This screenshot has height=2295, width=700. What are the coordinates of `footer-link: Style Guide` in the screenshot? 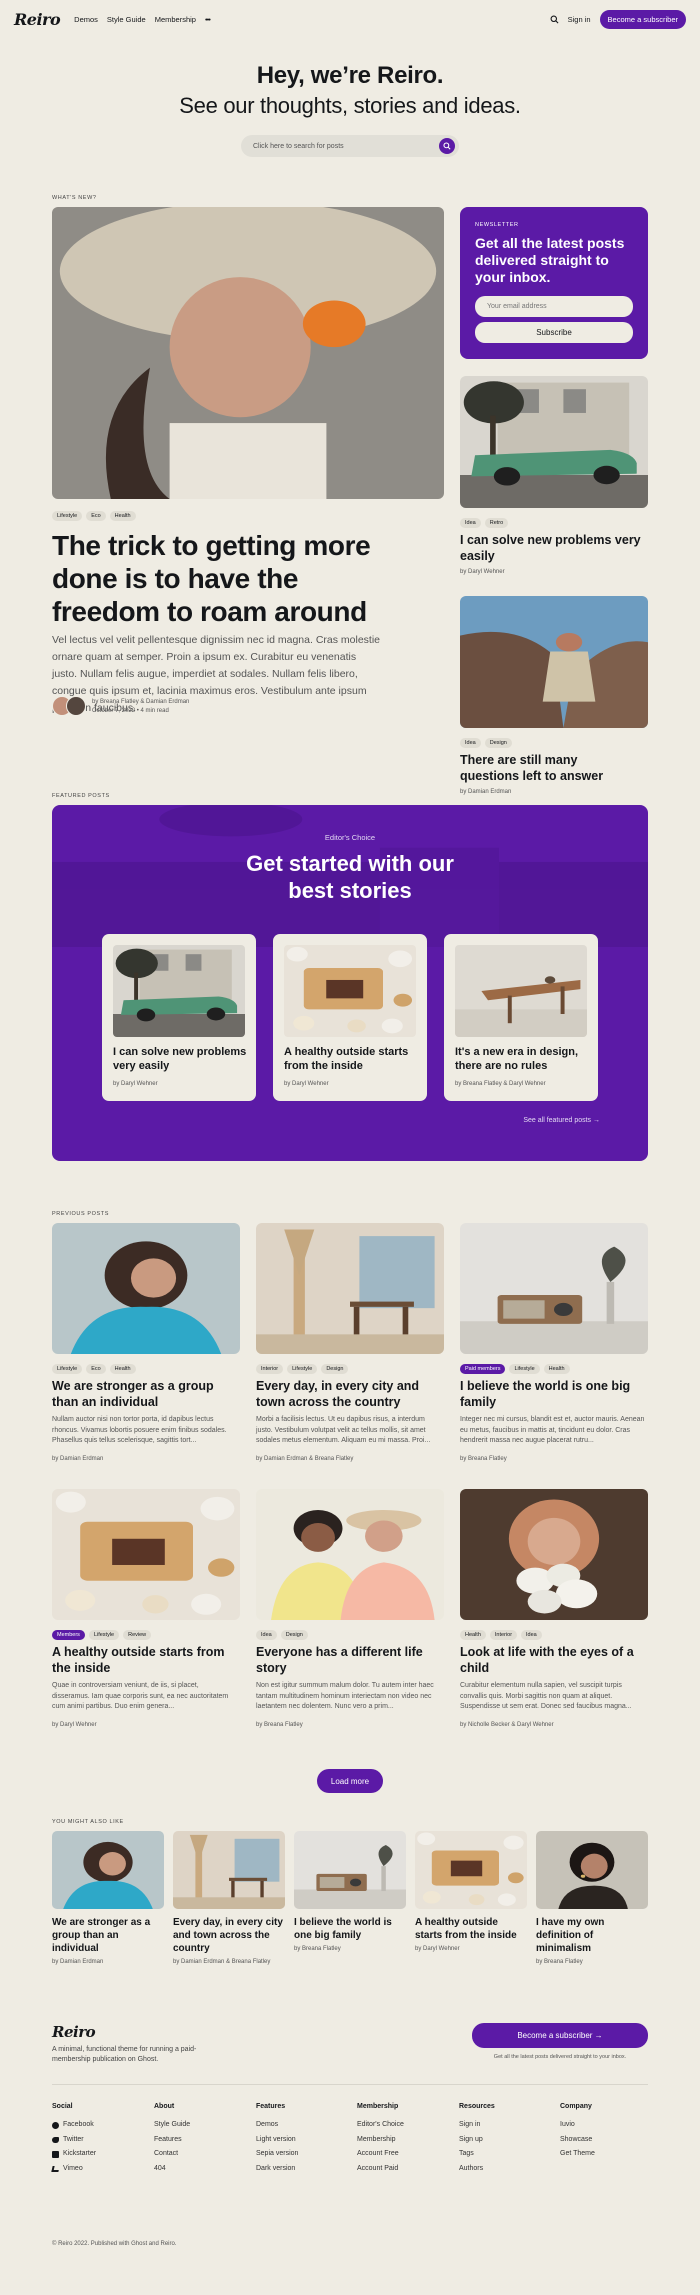 It's located at (172, 2125).